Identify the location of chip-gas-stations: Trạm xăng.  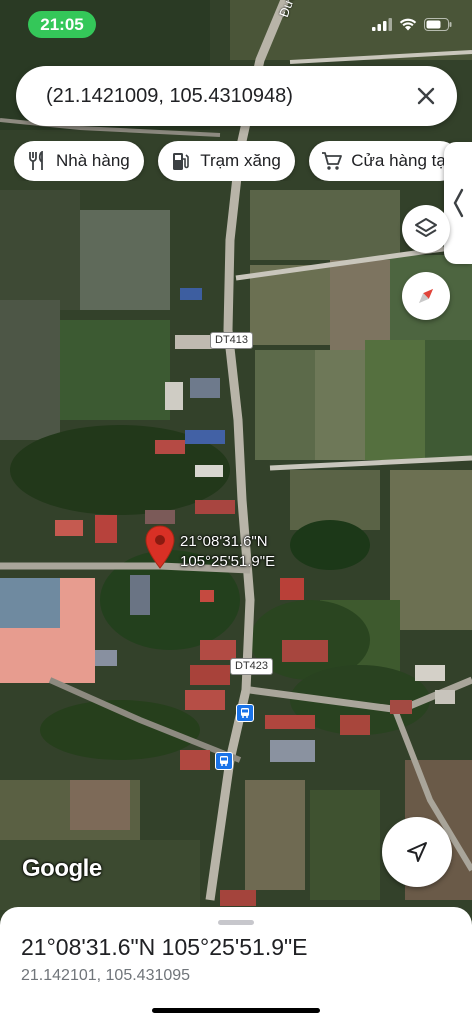
(226, 161).